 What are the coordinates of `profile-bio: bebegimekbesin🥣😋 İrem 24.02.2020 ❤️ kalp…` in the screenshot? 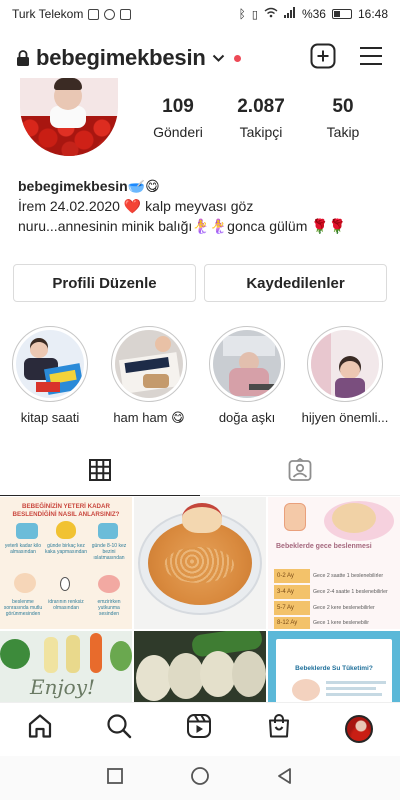 It's located at (203, 206).